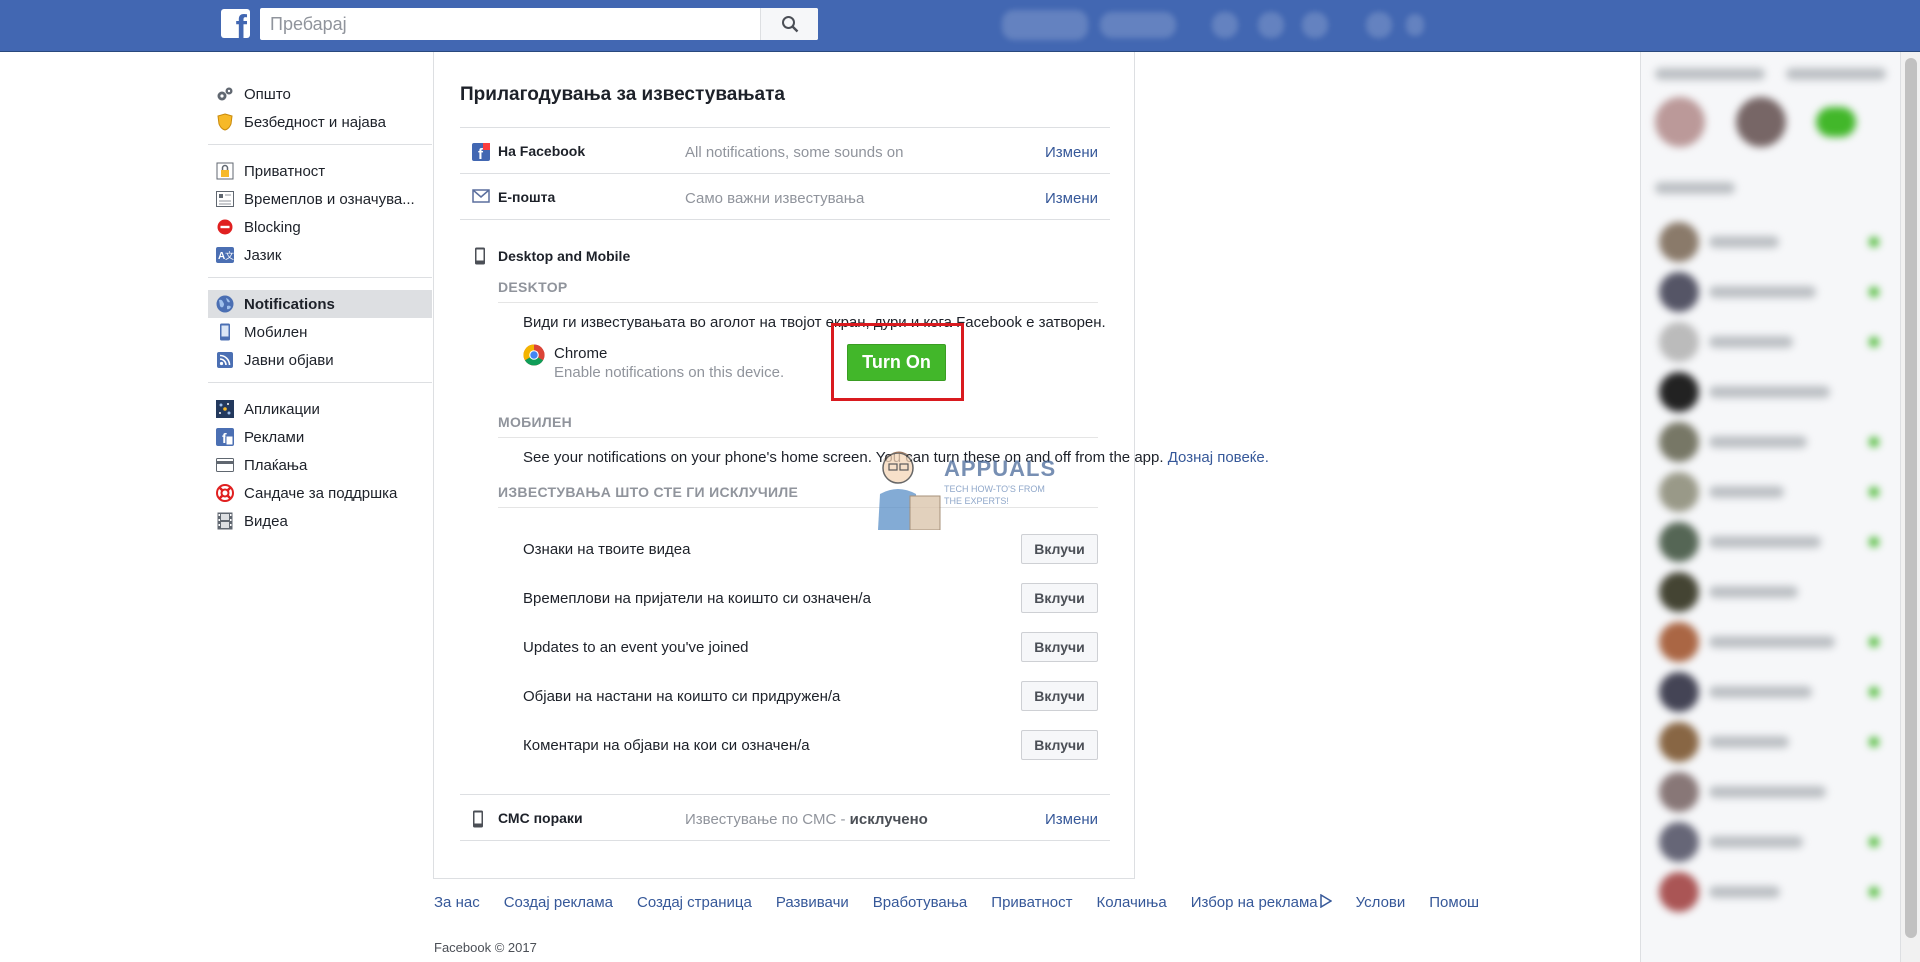 The width and height of the screenshot is (1920, 962). What do you see at coordinates (289, 360) in the screenshot?
I see `sidebar-item-label: Јавни објави` at bounding box center [289, 360].